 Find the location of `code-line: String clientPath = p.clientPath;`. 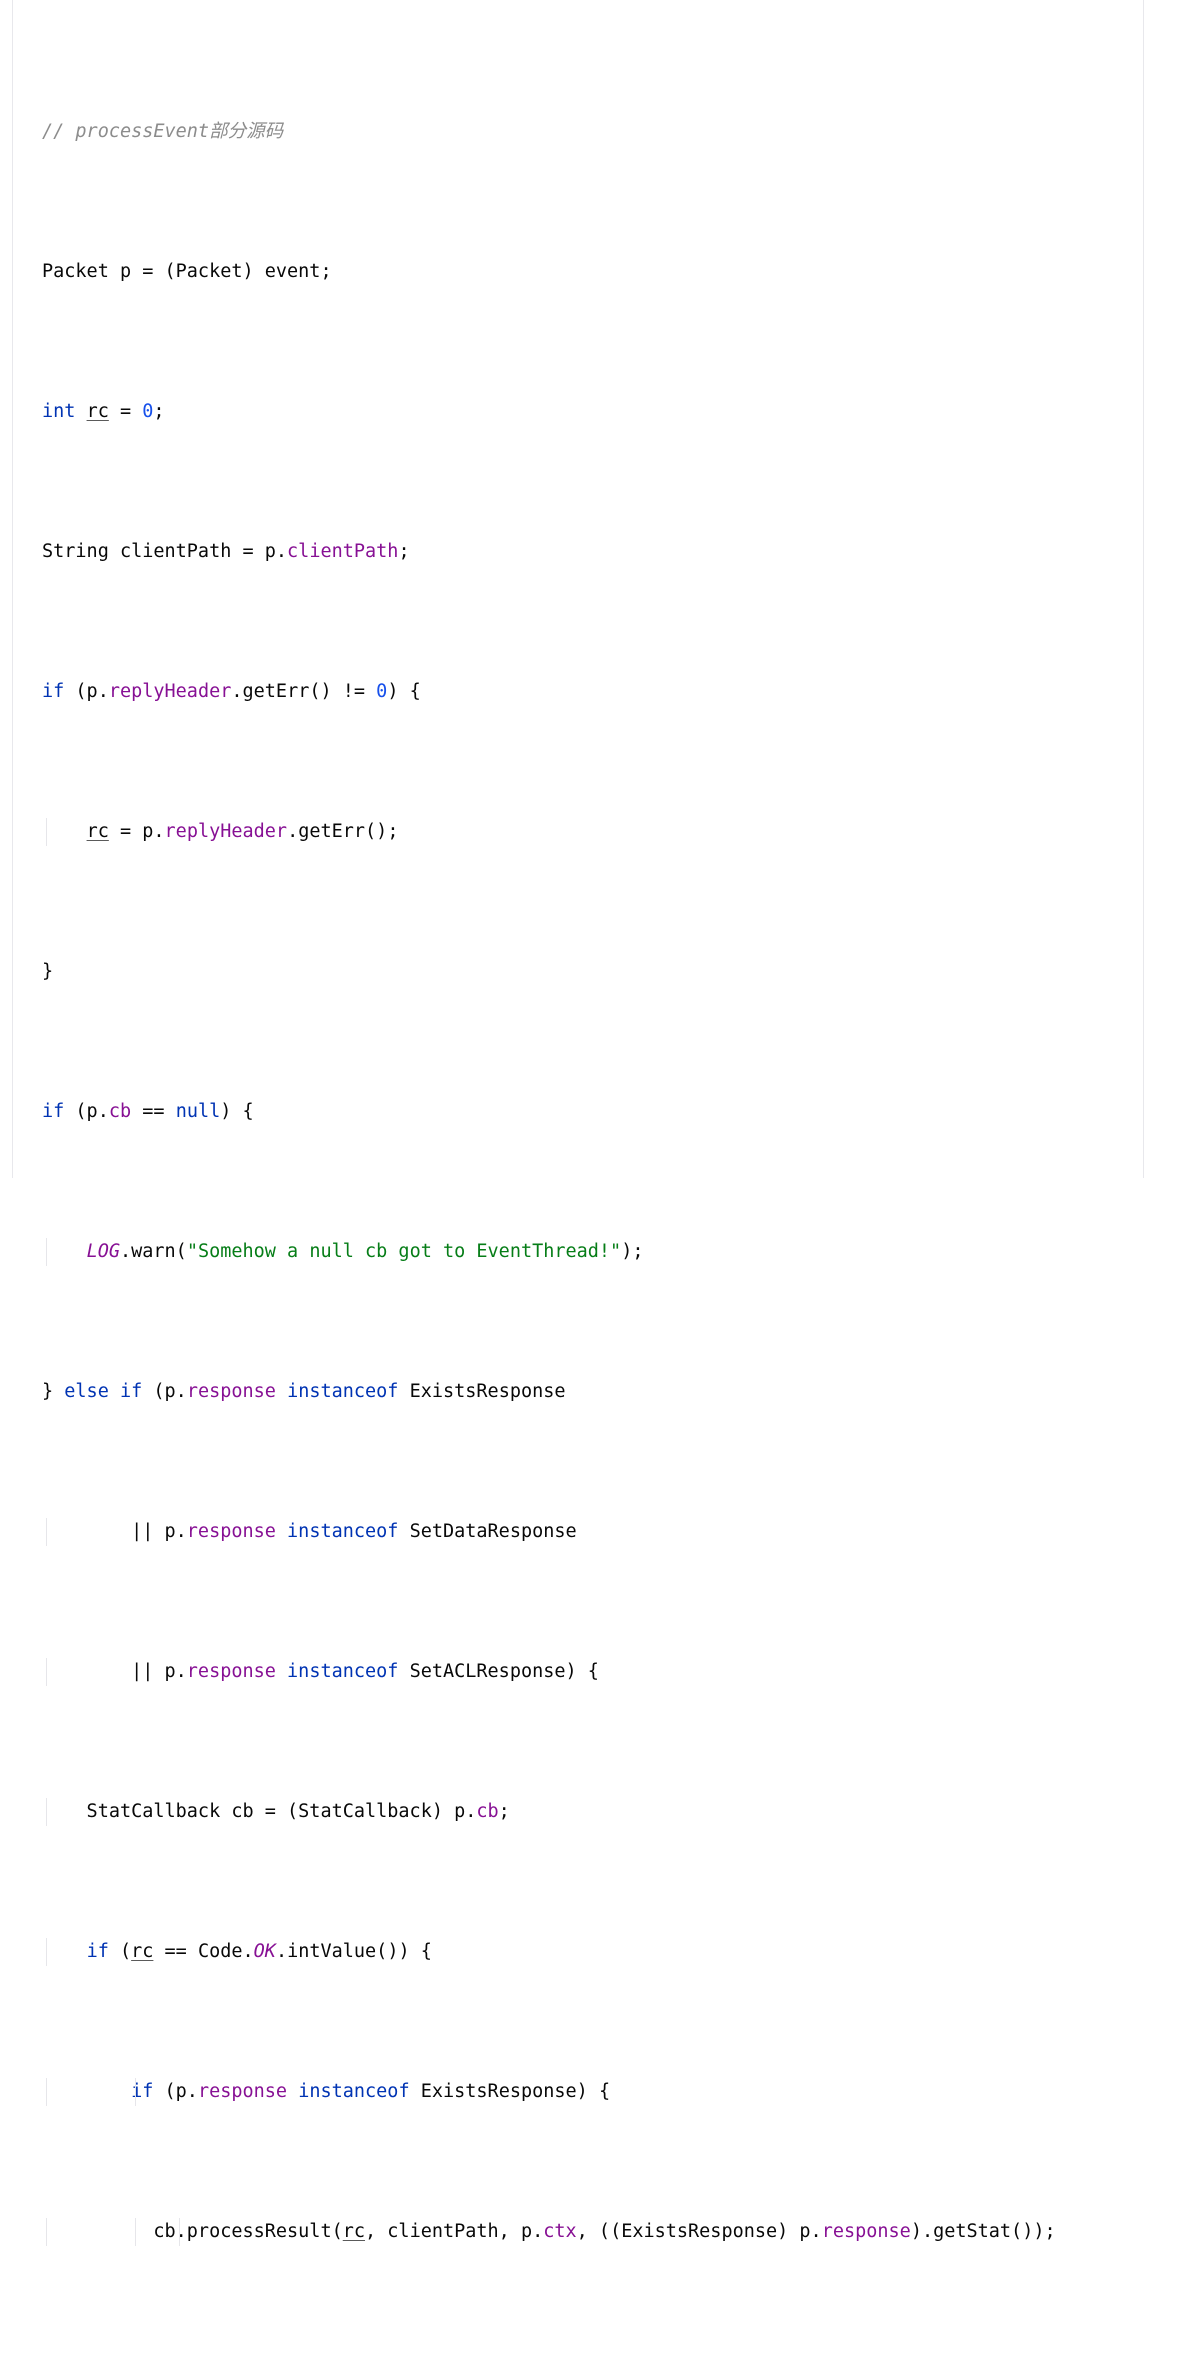

code-line: String clientPath = p.clientPath; is located at coordinates (590, 552).